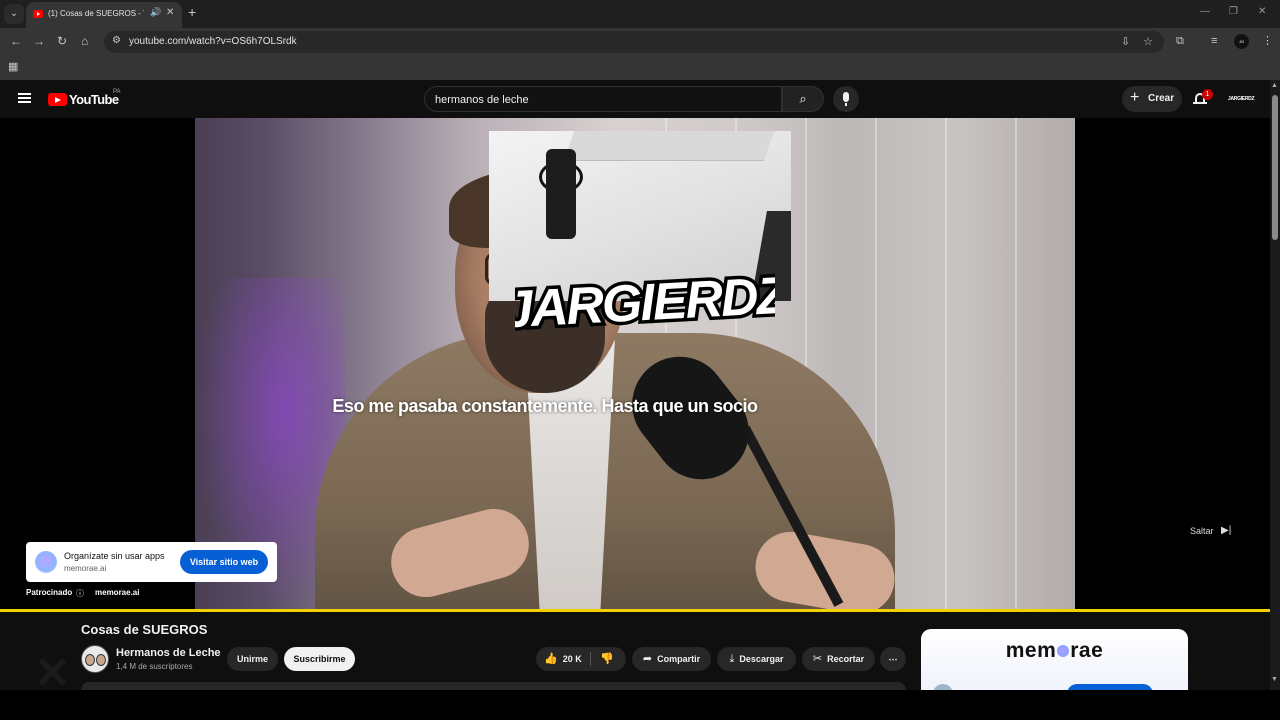 The height and width of the screenshot is (720, 1280). I want to click on visit-site-button: Visitar sitio web, so click(224, 562).